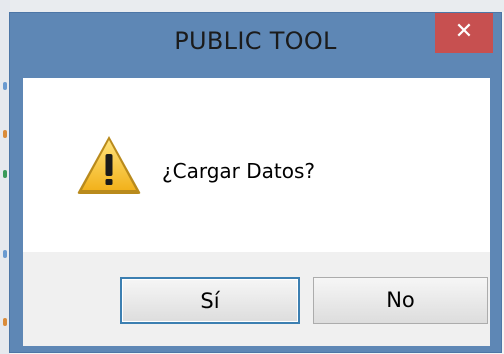 The height and width of the screenshot is (354, 504). Describe the element at coordinates (400, 300) in the screenshot. I see `no-button: No` at that location.